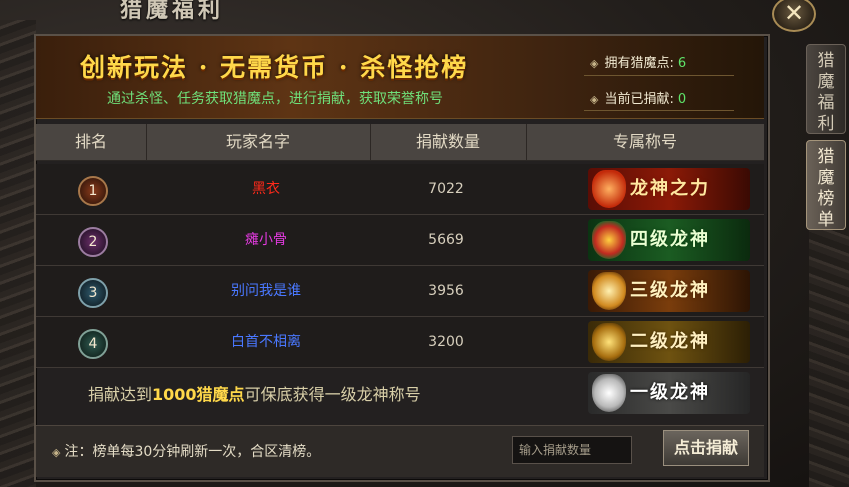 This screenshot has height=487, width=849. I want to click on table-header: 排名 玩家名字 捐献数量 专属称号, so click(400, 142).